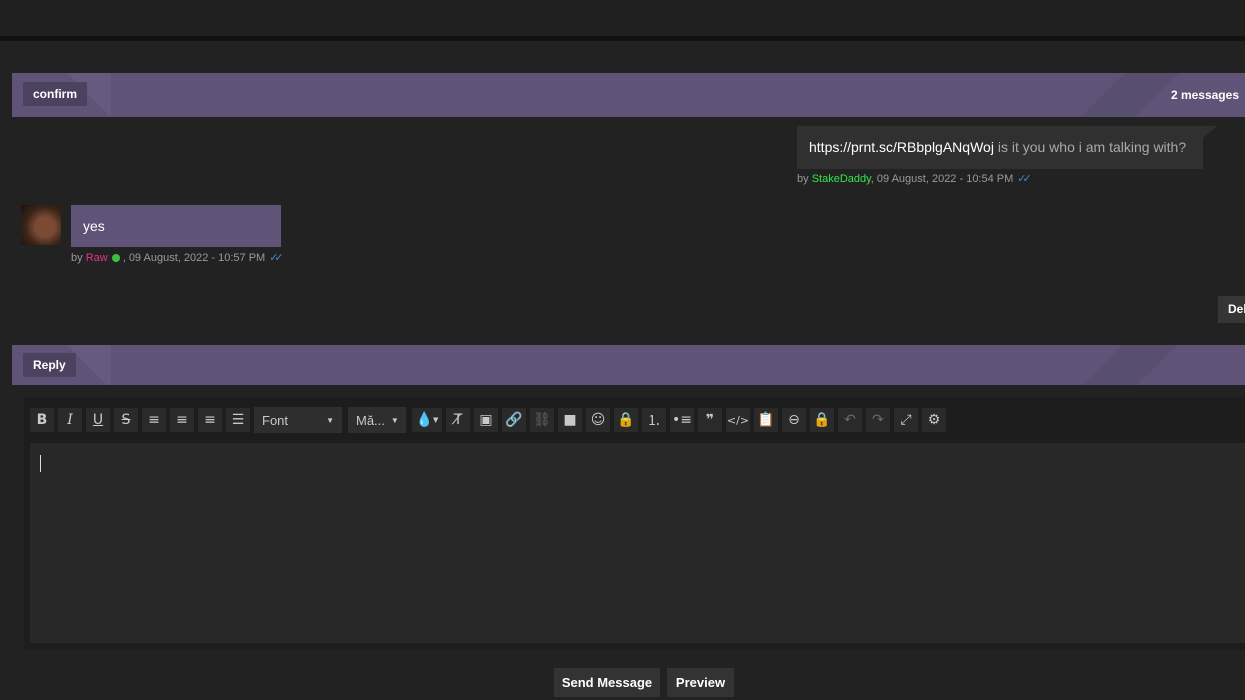  Describe the element at coordinates (97, 258) in the screenshot. I see `author-link: Raw` at that location.